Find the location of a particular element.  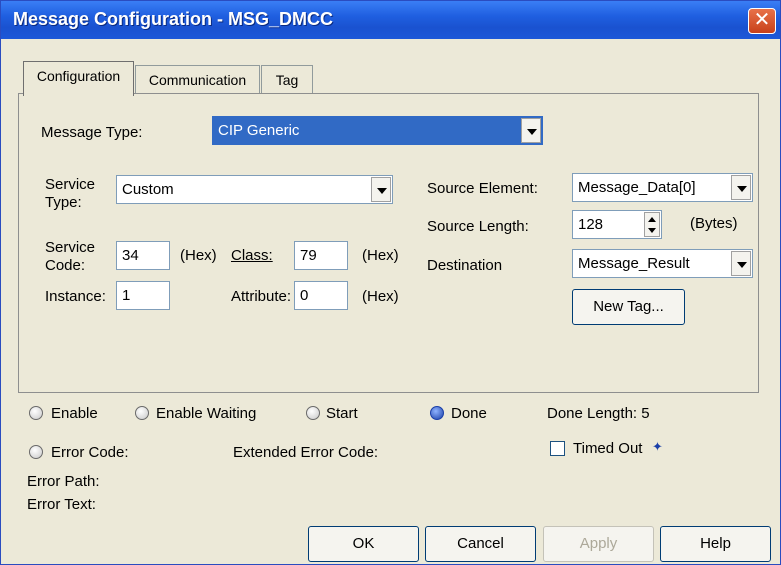

done-radio is located at coordinates (437, 413).